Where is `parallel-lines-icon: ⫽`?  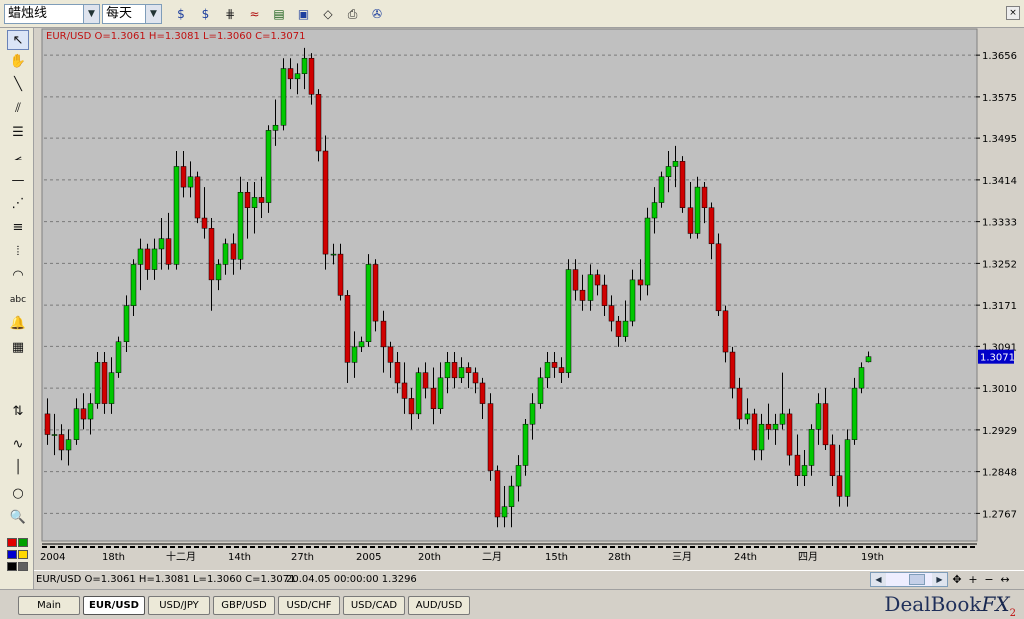 parallel-lines-icon: ⫽ is located at coordinates (18, 109).